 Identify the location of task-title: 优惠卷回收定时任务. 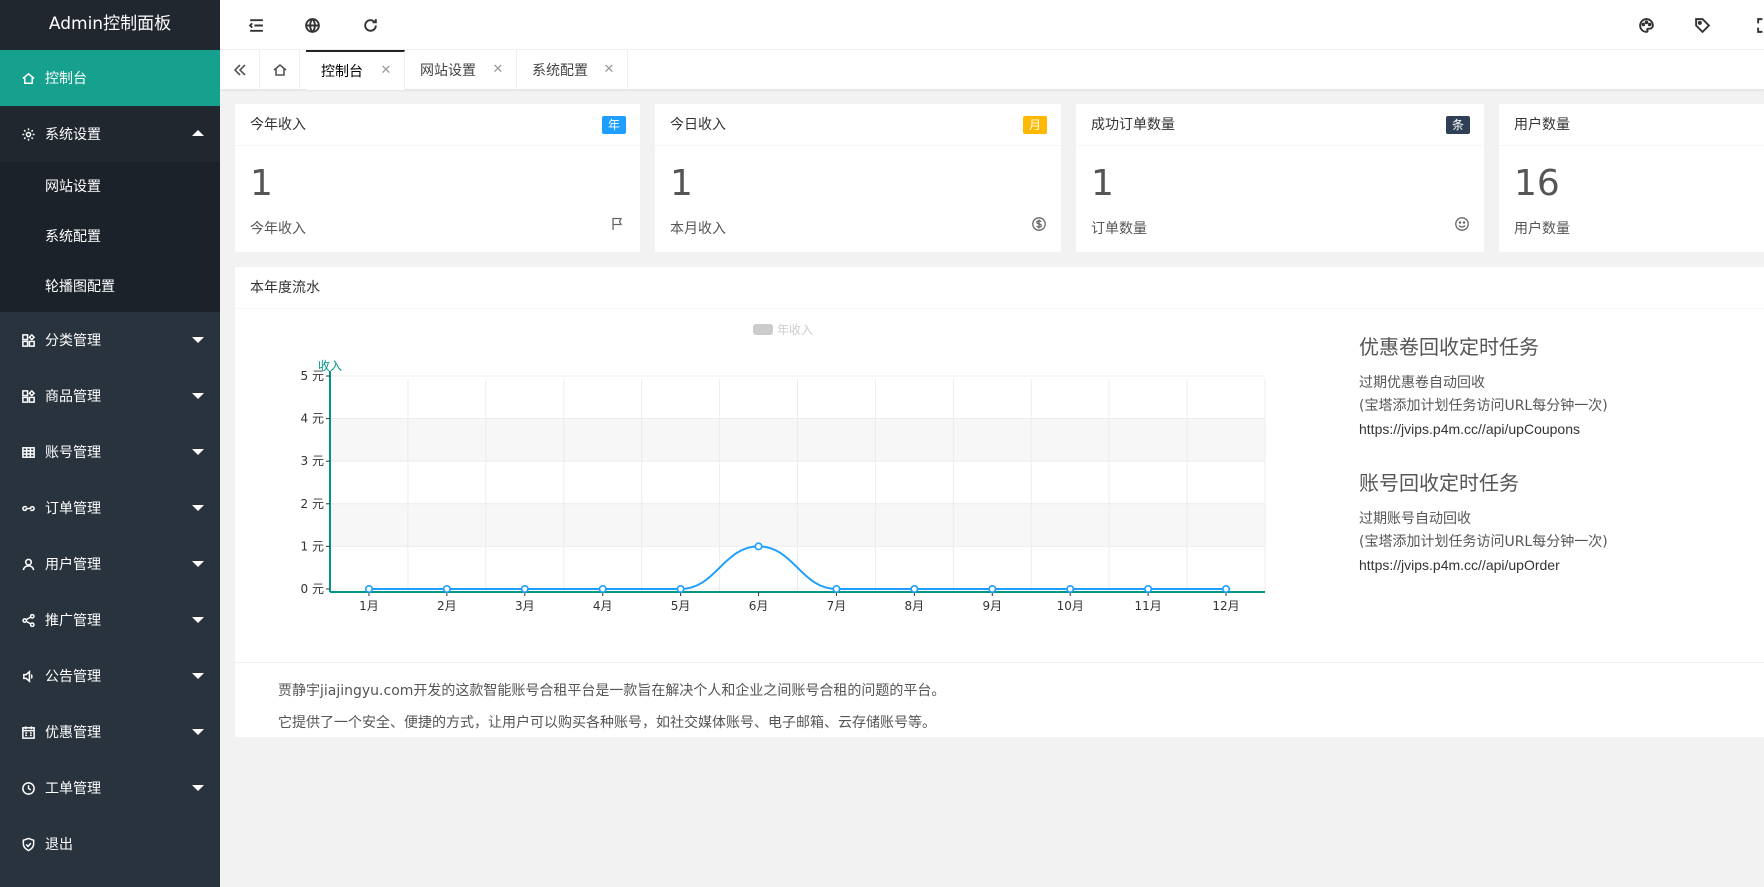
(1449, 347).